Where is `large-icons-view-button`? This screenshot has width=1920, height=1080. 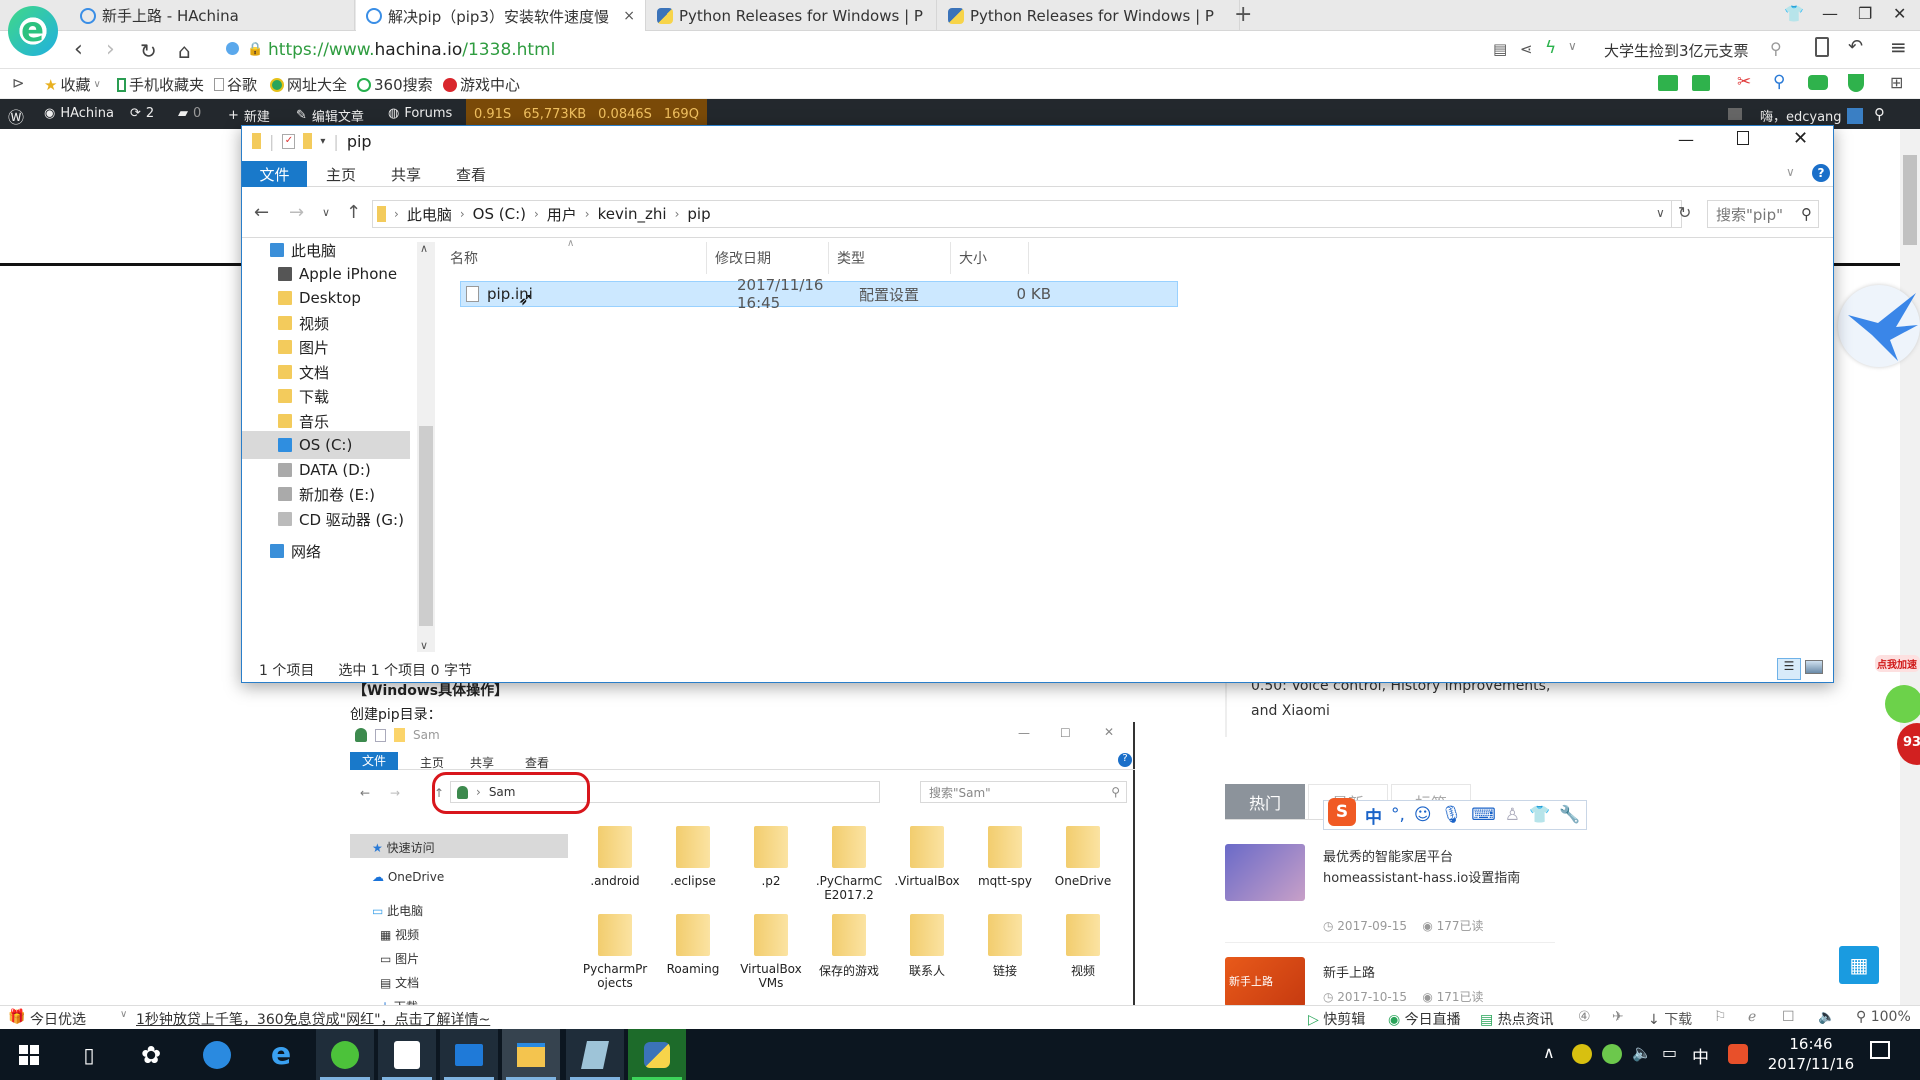 large-icons-view-button is located at coordinates (1814, 667).